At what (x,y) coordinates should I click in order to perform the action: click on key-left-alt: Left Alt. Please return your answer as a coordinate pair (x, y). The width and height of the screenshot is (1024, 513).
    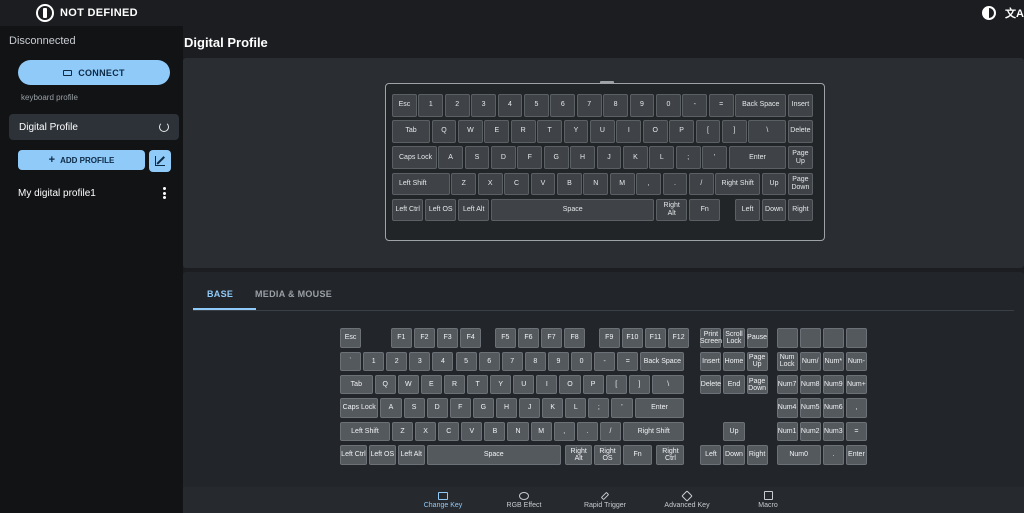
    Looking at the image, I should click on (474, 210).